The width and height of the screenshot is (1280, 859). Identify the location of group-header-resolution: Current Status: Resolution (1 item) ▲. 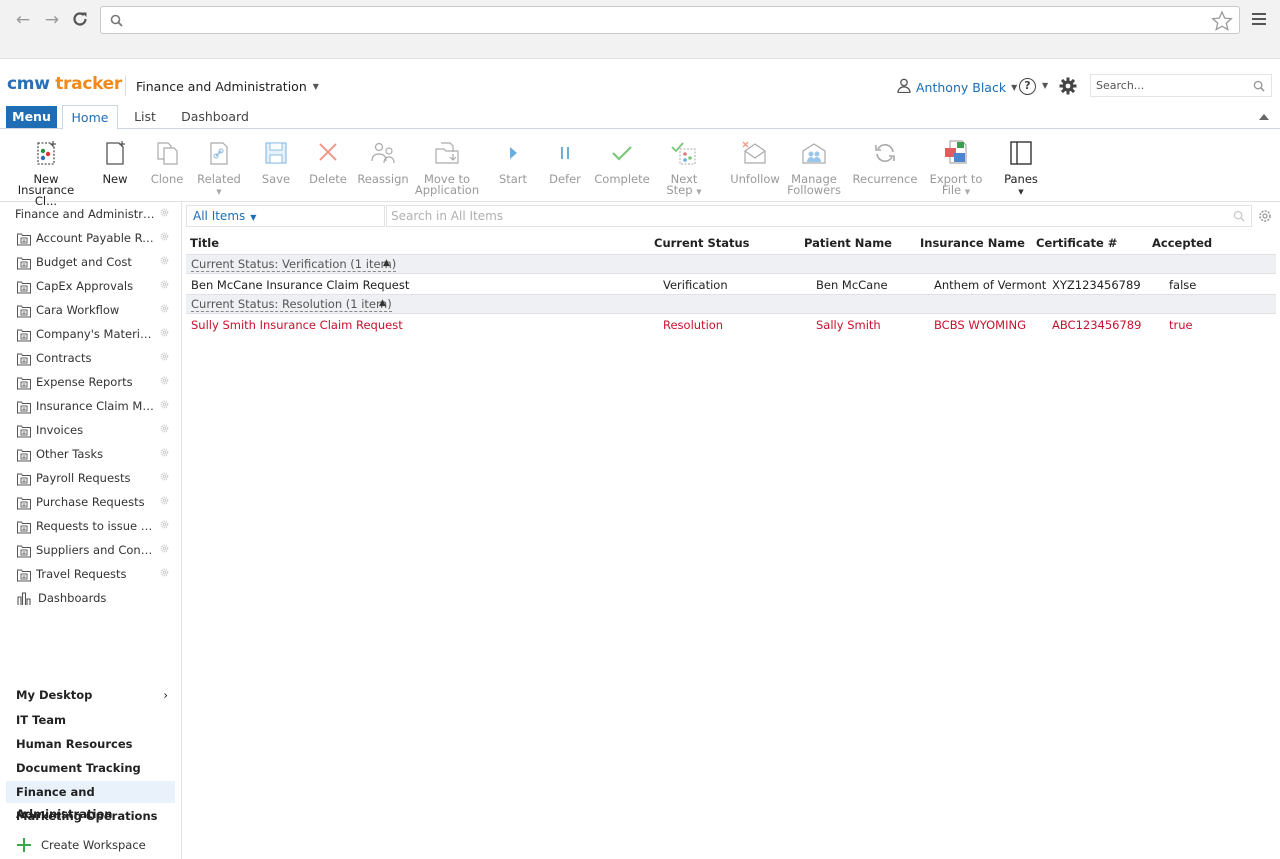
(731, 304).